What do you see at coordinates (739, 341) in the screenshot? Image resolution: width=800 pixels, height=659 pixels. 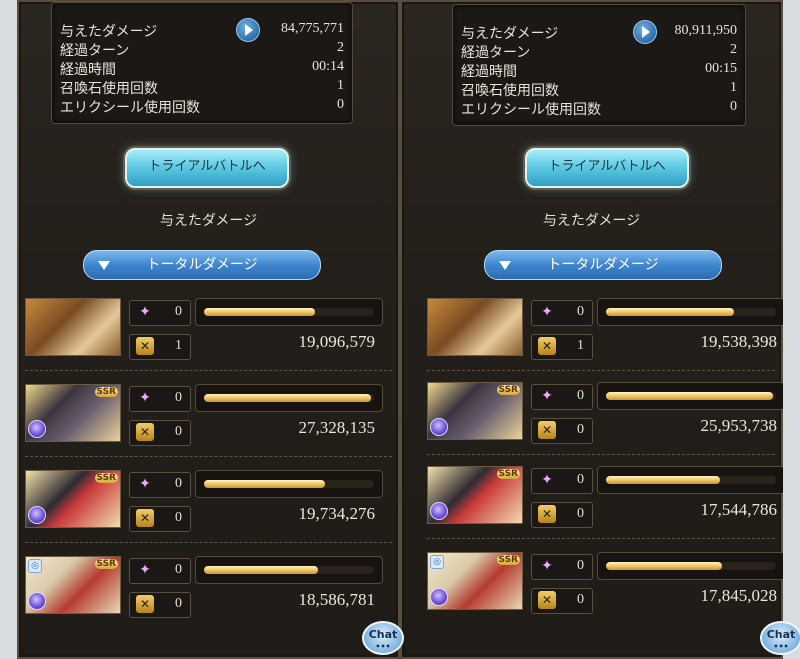 I see `character-damage: 19,538,398` at bounding box center [739, 341].